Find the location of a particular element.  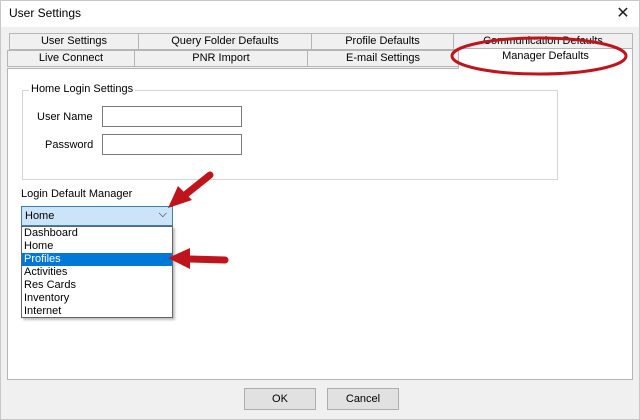

home-login-settings-title: Home Login Settings is located at coordinates (82, 89).